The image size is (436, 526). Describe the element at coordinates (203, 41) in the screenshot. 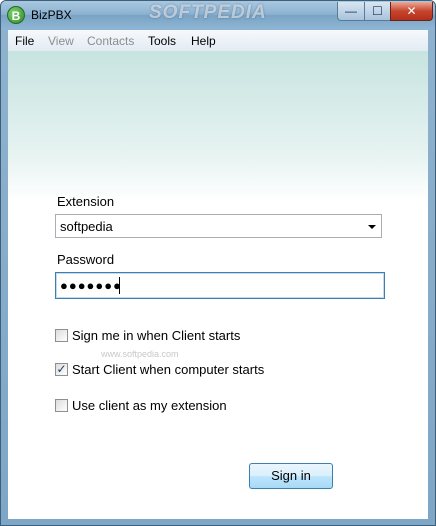

I see `menu-help: Help` at that location.